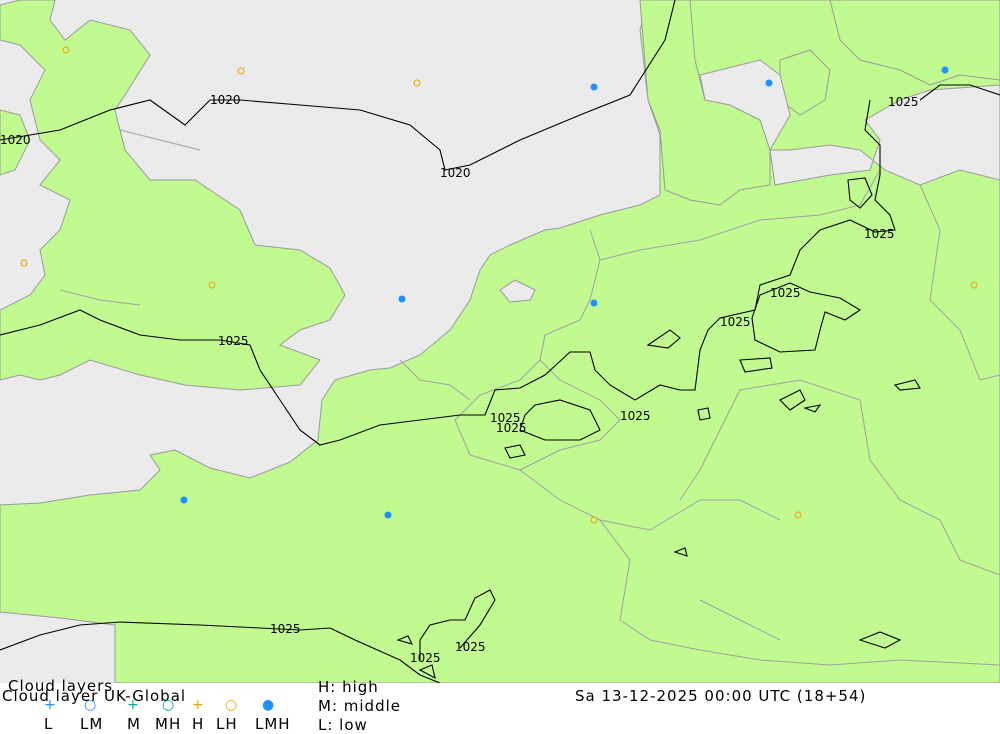 The image size is (1000, 734). Describe the element at coordinates (359, 706) in the screenshot. I see `legend-middle: M: middle` at that location.